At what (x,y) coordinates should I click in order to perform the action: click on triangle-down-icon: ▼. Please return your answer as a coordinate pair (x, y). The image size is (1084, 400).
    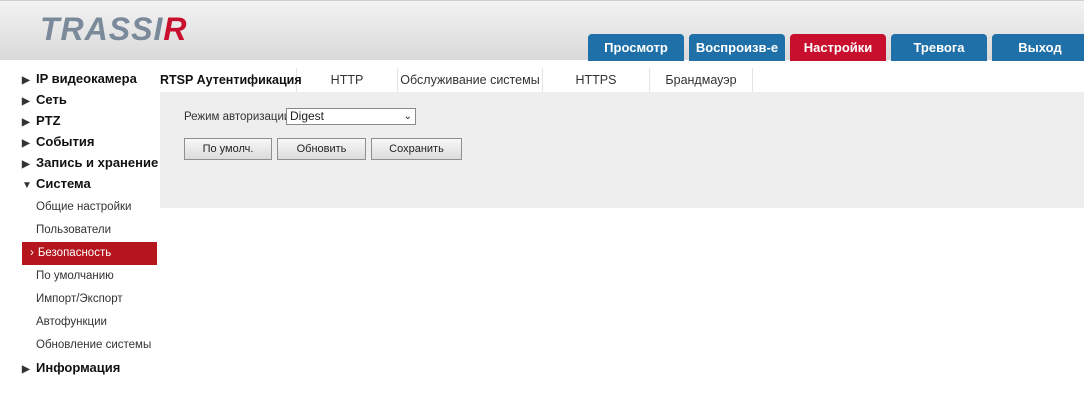
    Looking at the image, I should click on (27, 185).